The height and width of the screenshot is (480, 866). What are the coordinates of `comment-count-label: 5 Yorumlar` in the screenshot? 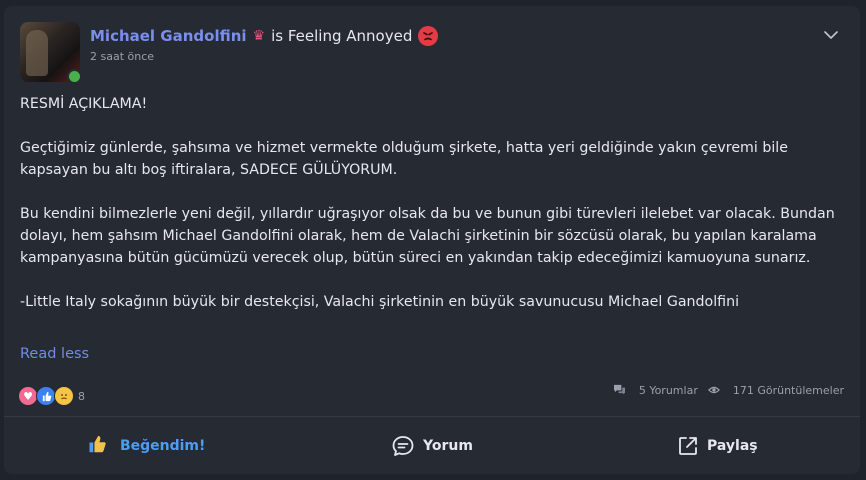 It's located at (668, 390).